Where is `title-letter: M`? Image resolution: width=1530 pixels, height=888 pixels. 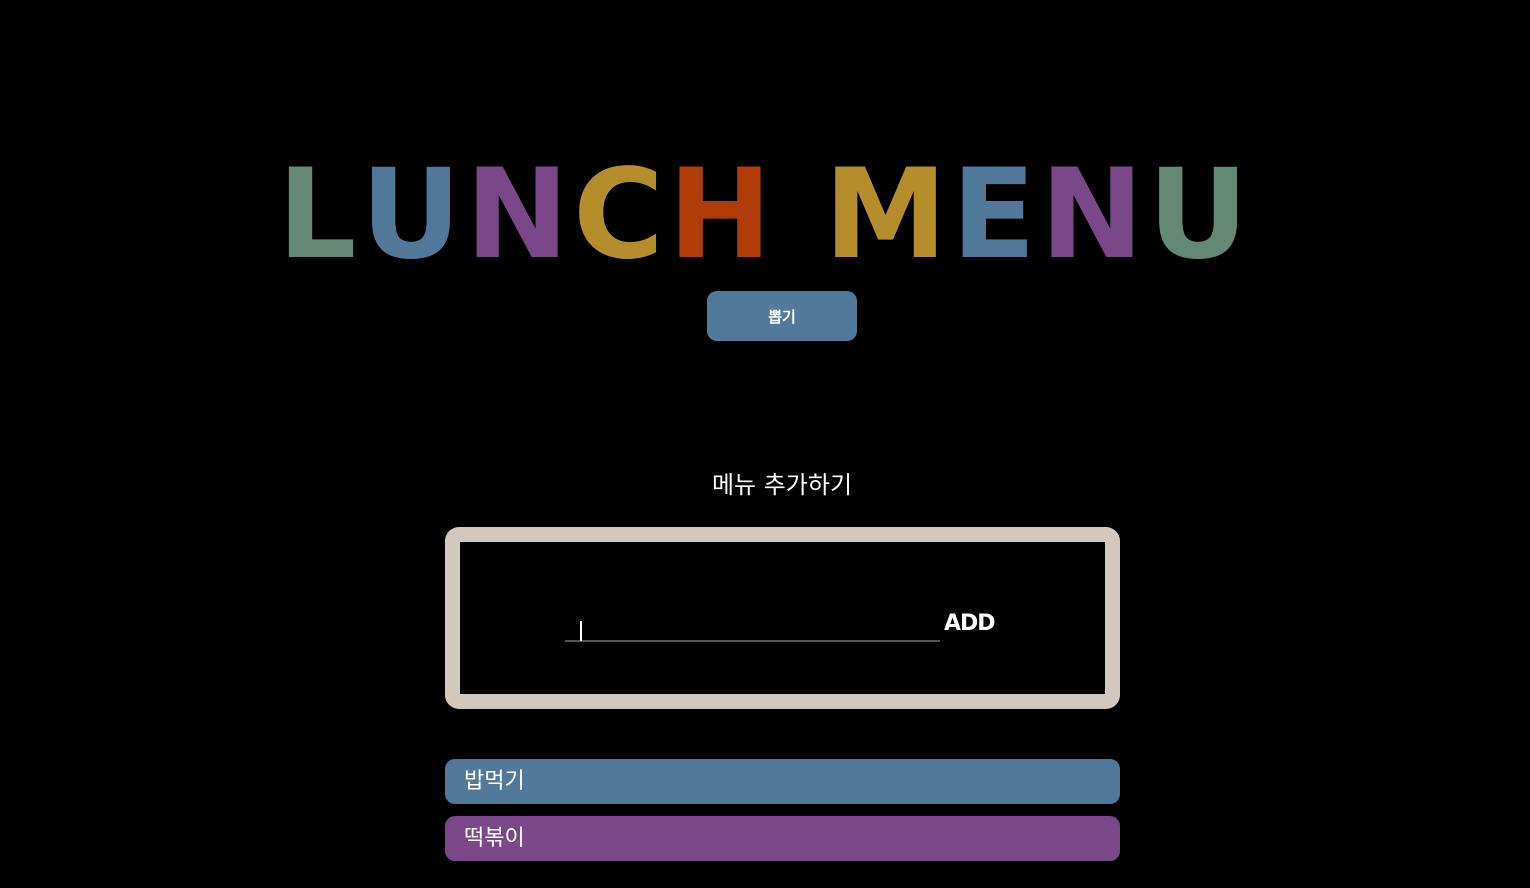
title-letter: M is located at coordinates (887, 215).